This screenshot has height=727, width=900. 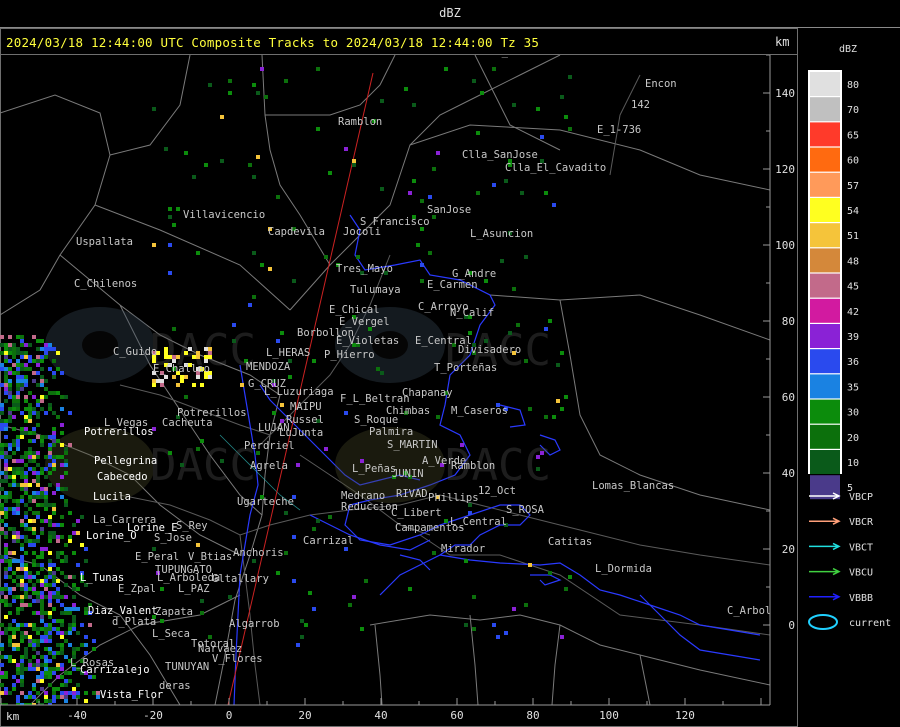 What do you see at coordinates (224, 215) in the screenshot?
I see `place-label: Villavicencio` at bounding box center [224, 215].